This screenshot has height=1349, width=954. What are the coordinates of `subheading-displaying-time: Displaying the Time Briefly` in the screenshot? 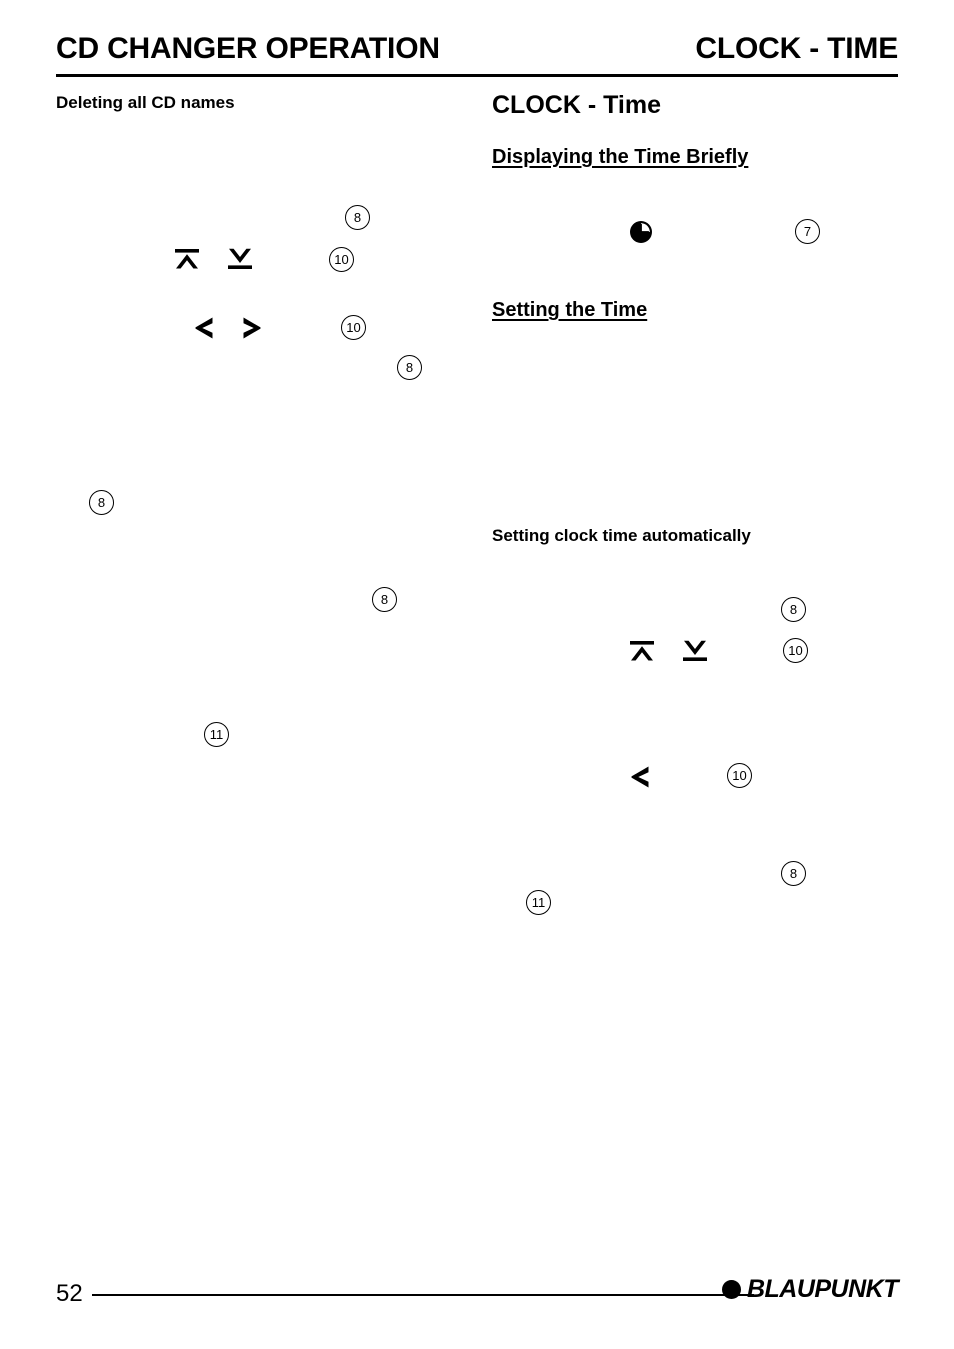 It's located at (620, 157).